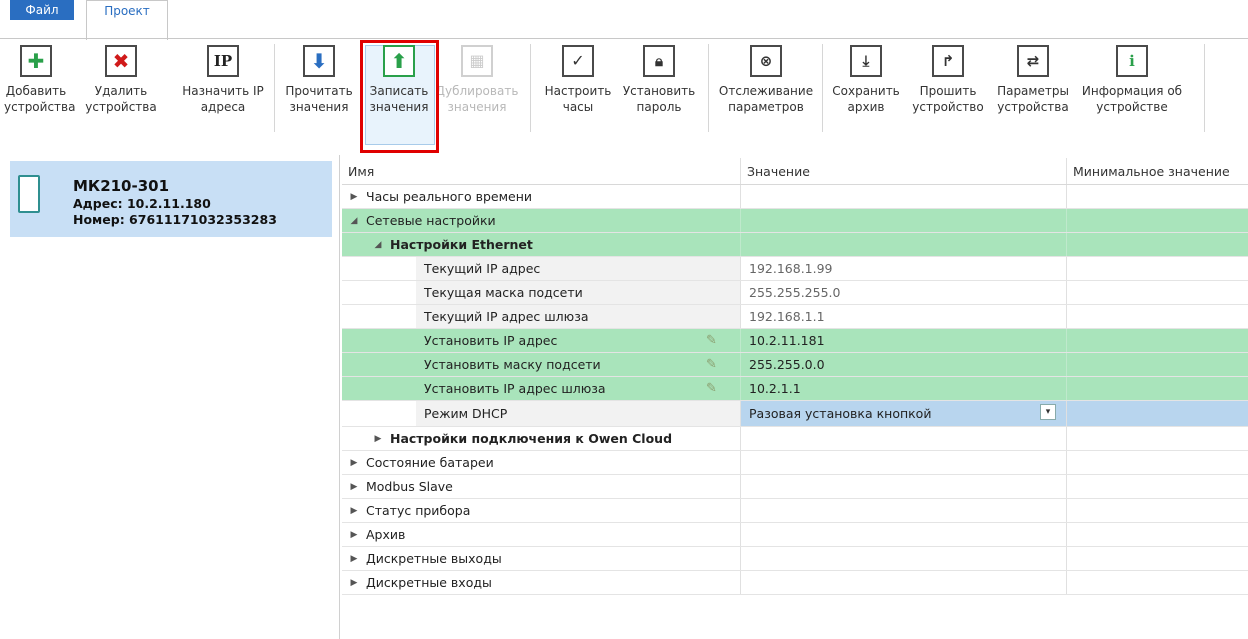 The height and width of the screenshot is (639, 1248). Describe the element at coordinates (795, 245) in the screenshot. I see `table-row: ◢ Настройки Ethernet` at that location.